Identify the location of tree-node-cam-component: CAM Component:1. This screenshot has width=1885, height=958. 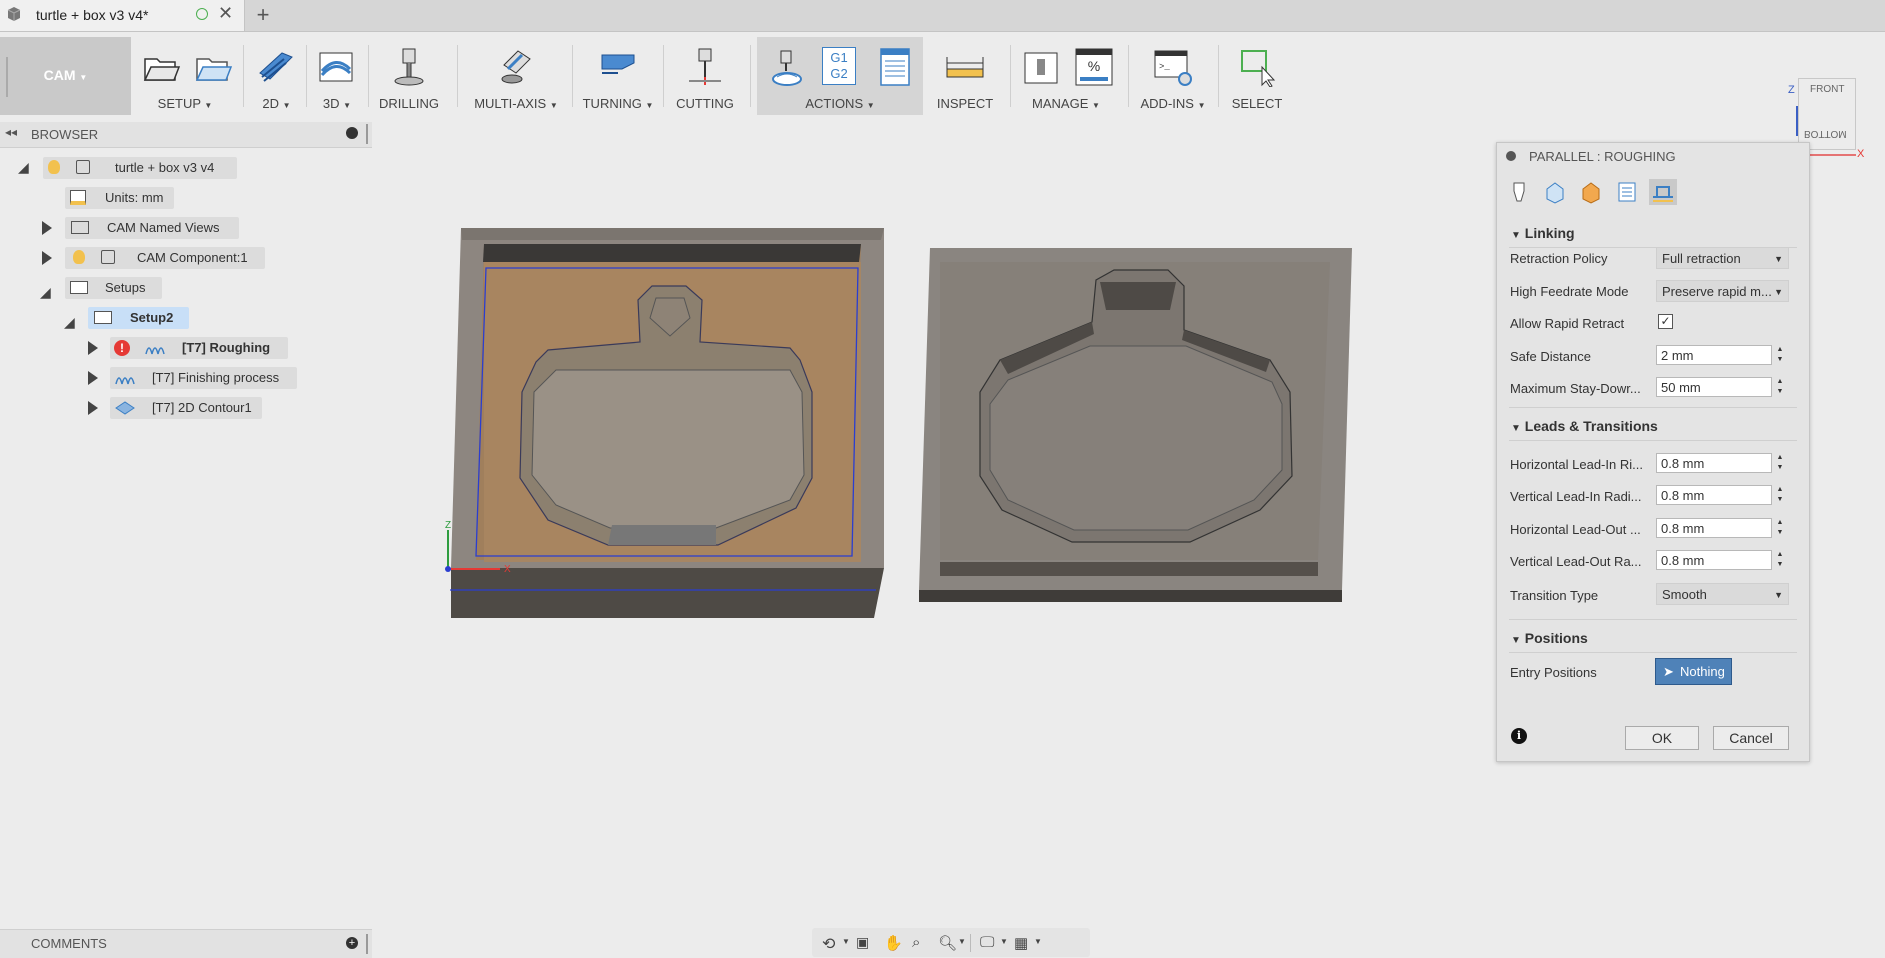
(165, 258).